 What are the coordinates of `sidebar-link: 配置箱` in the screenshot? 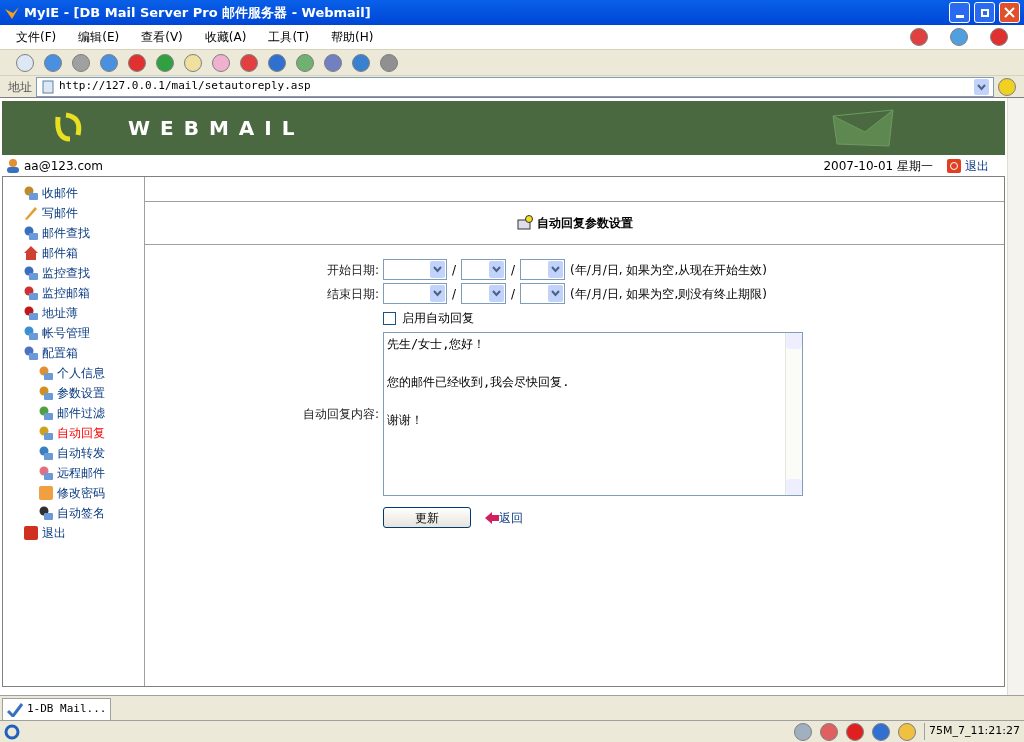 It's located at (60, 353).